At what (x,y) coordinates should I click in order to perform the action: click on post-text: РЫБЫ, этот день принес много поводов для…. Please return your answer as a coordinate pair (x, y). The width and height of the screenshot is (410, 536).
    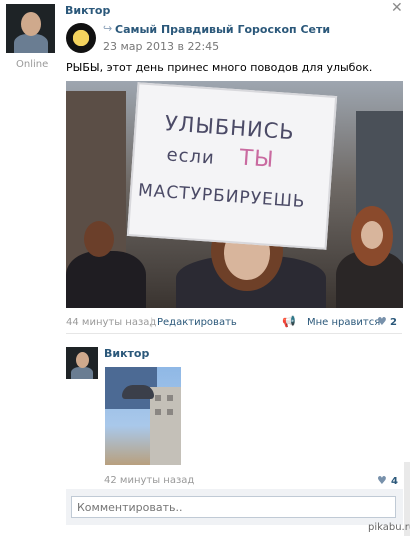
    Looking at the image, I should click on (219, 67).